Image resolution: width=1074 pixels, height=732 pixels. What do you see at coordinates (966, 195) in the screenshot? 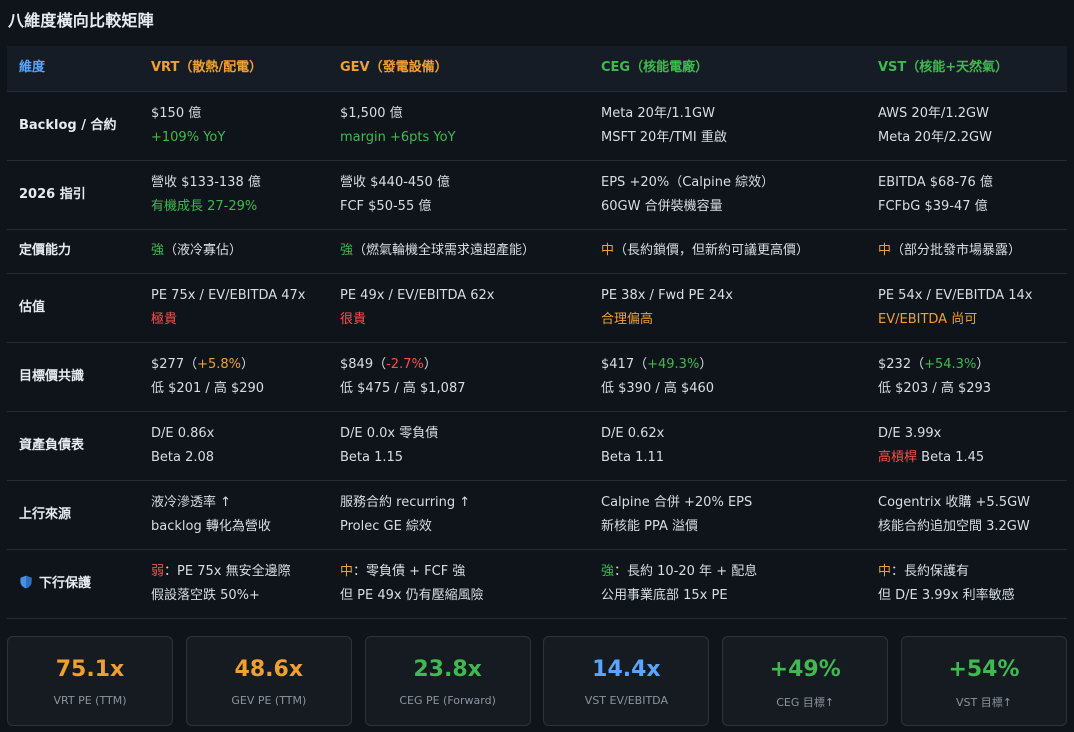
I see `cell-guidance-vst: EBITDA $68-76 億 FCFbG $39-47 億` at bounding box center [966, 195].